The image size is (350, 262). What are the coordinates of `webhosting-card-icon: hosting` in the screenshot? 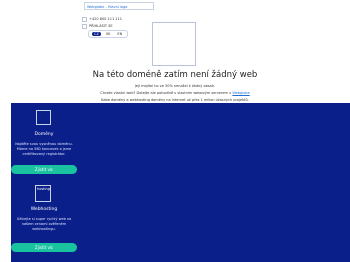 It's located at (43, 193).